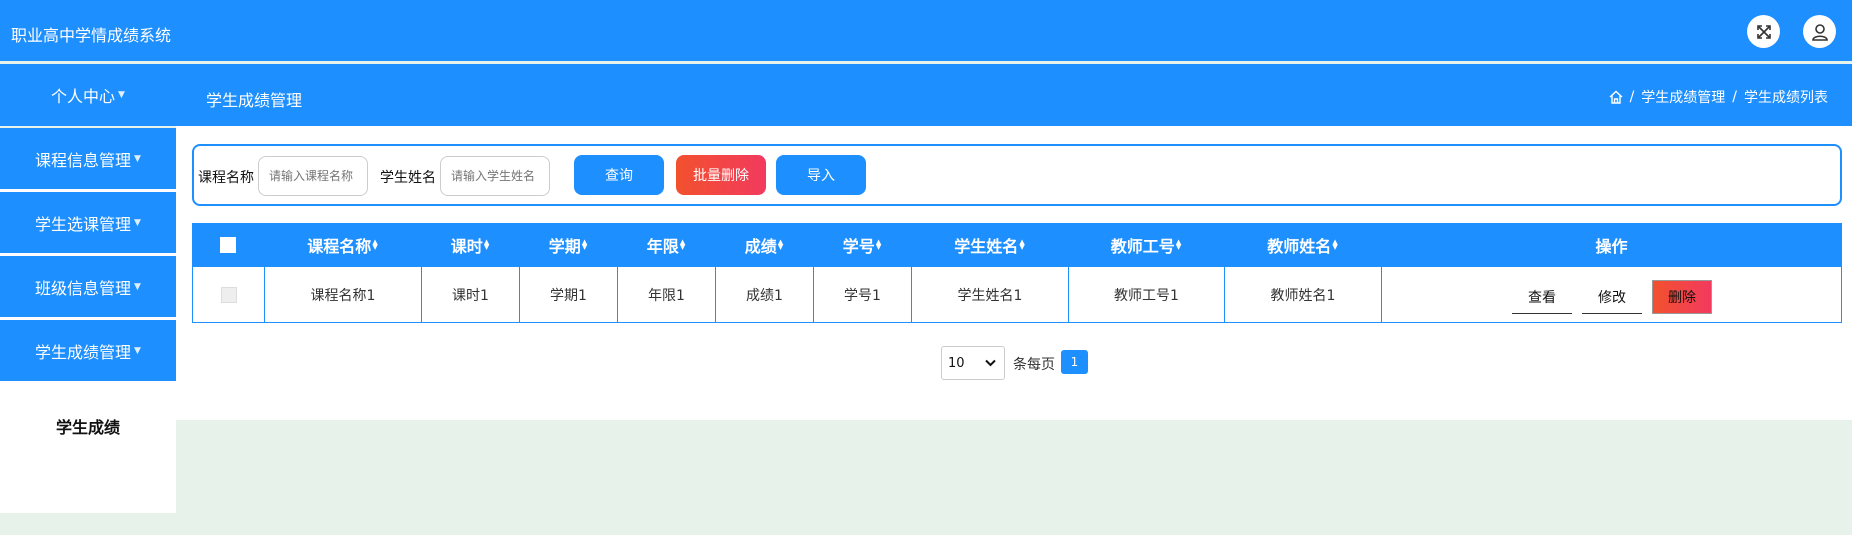  I want to click on sidebar-item-score-management: 学生成绩管理 ▼, so click(88, 350).